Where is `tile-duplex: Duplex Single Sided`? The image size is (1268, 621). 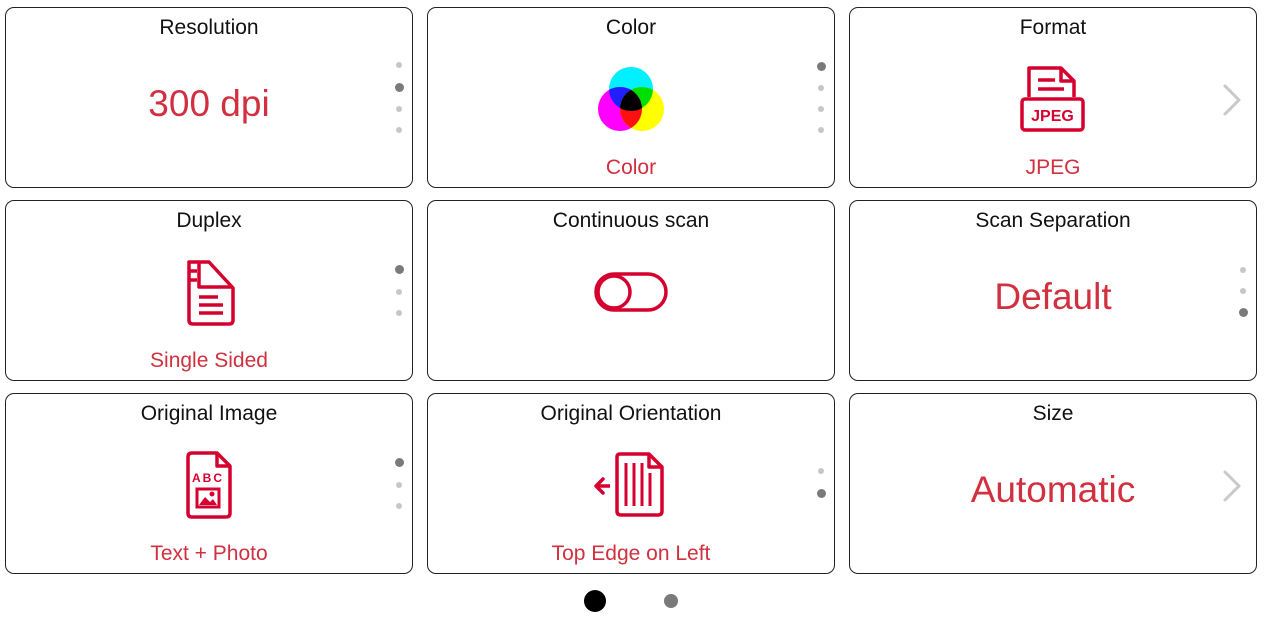
tile-duplex: Duplex Single Sided is located at coordinates (209, 290).